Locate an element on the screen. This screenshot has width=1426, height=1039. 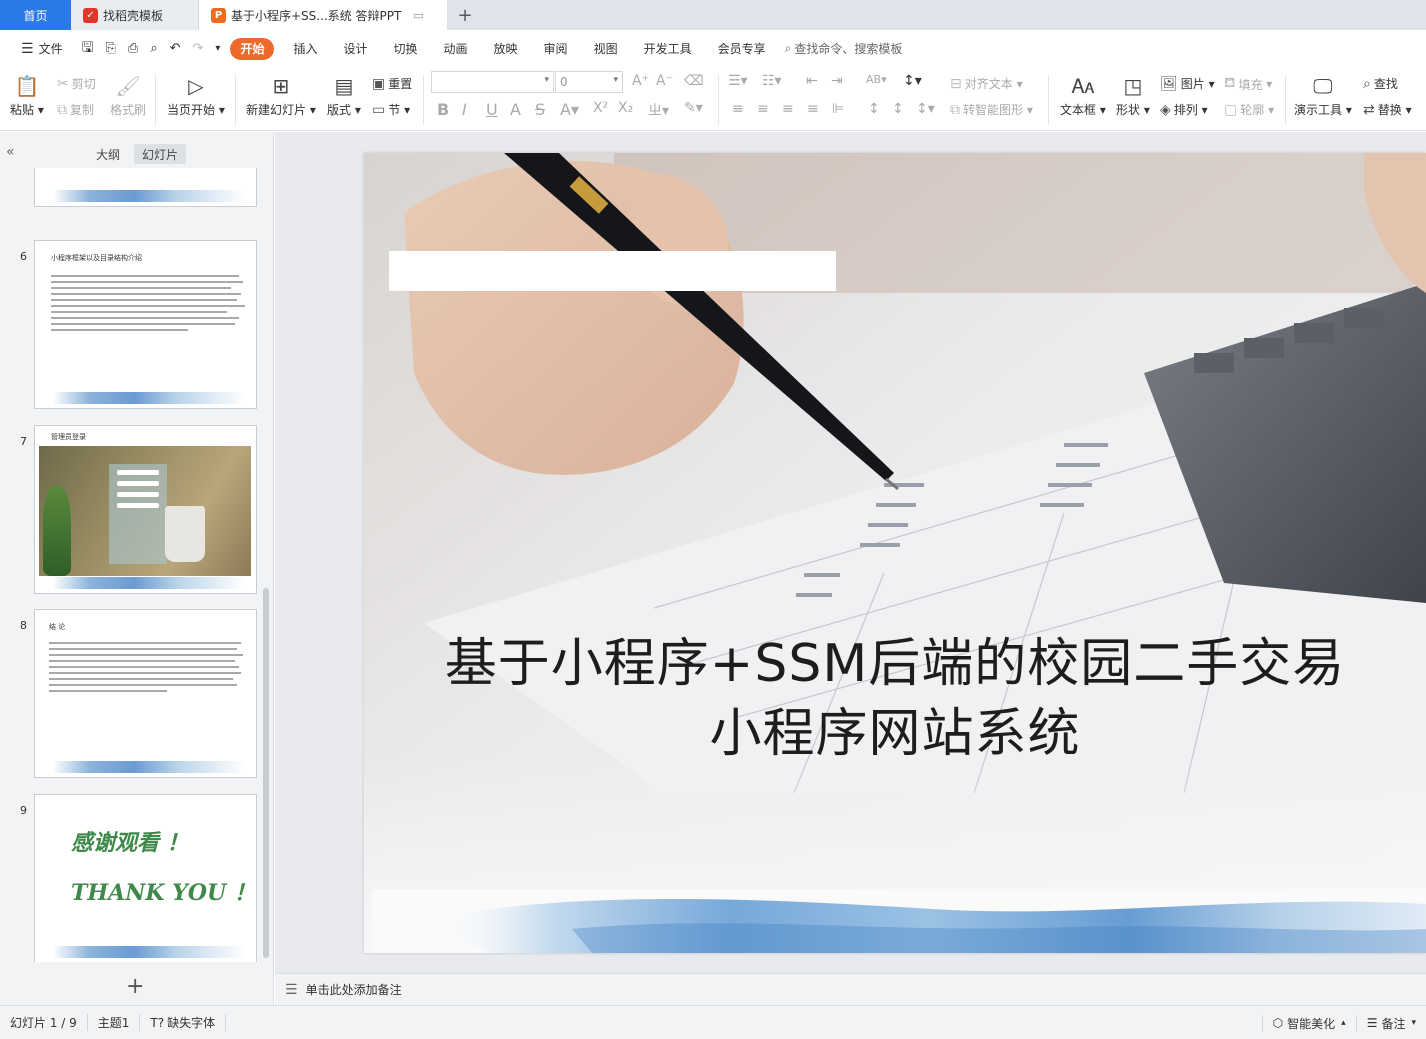
outline-button: ▢ 轮廓 ▾ is located at coordinates (1249, 109).